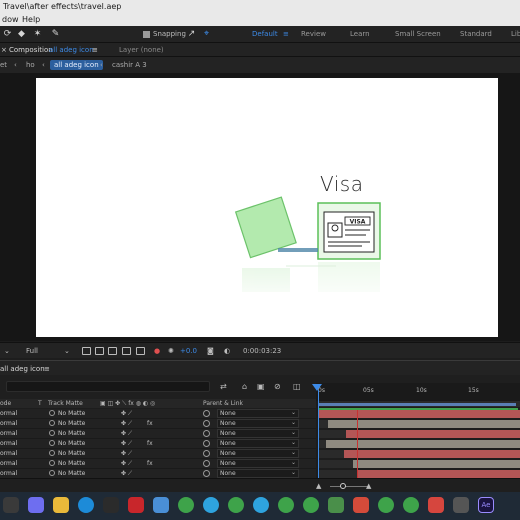 The width and height of the screenshot is (520, 520). What do you see at coordinates (515, 34) in the screenshot?
I see `workspace-libraries: Lib` at bounding box center [515, 34].